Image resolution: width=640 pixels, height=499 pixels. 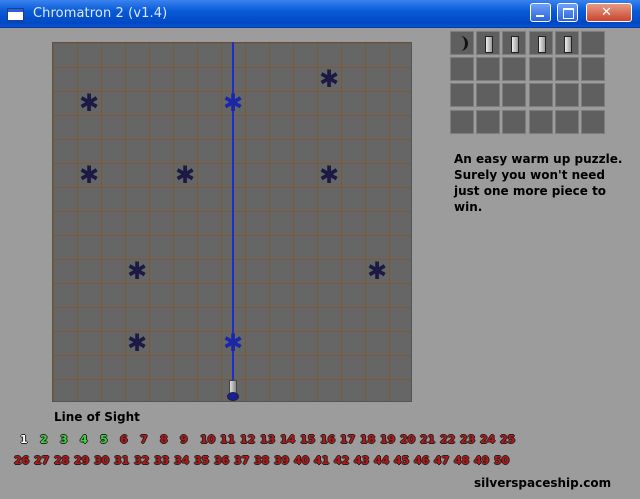 What do you see at coordinates (281, 460) in the screenshot?
I see `level-link: 39` at bounding box center [281, 460].